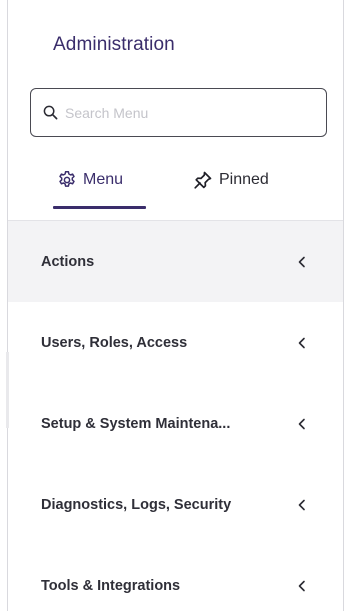  I want to click on menu-item-users-roles-access: Users, Roles, Access, so click(175, 342).